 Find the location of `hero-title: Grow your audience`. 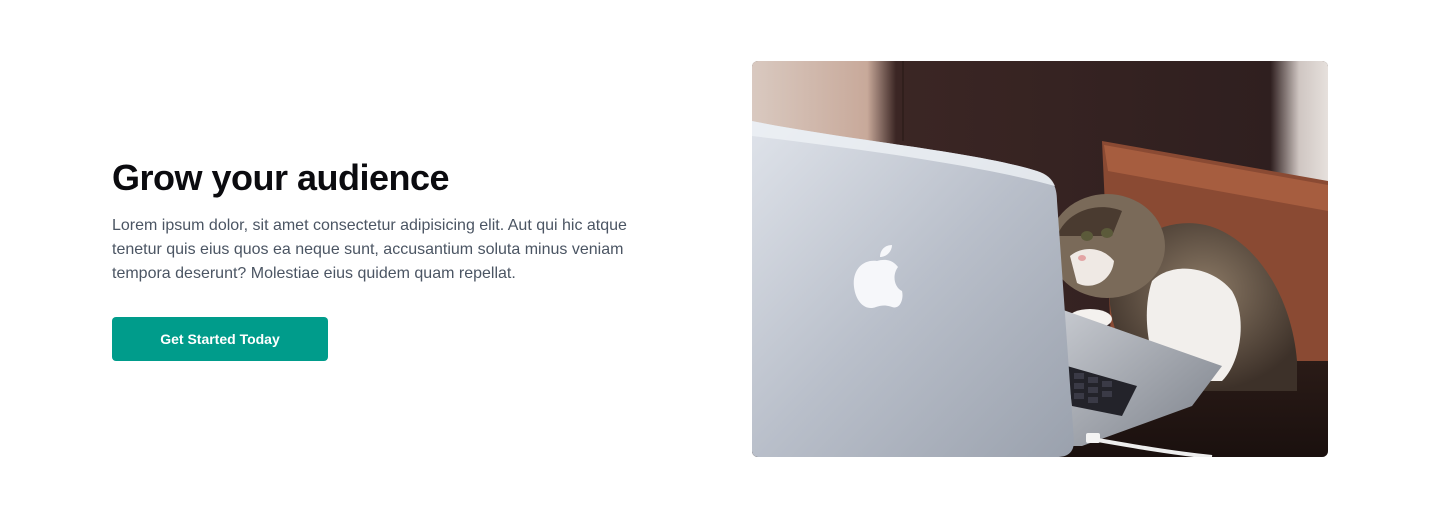

hero-title: Grow your audience is located at coordinates (281, 177).